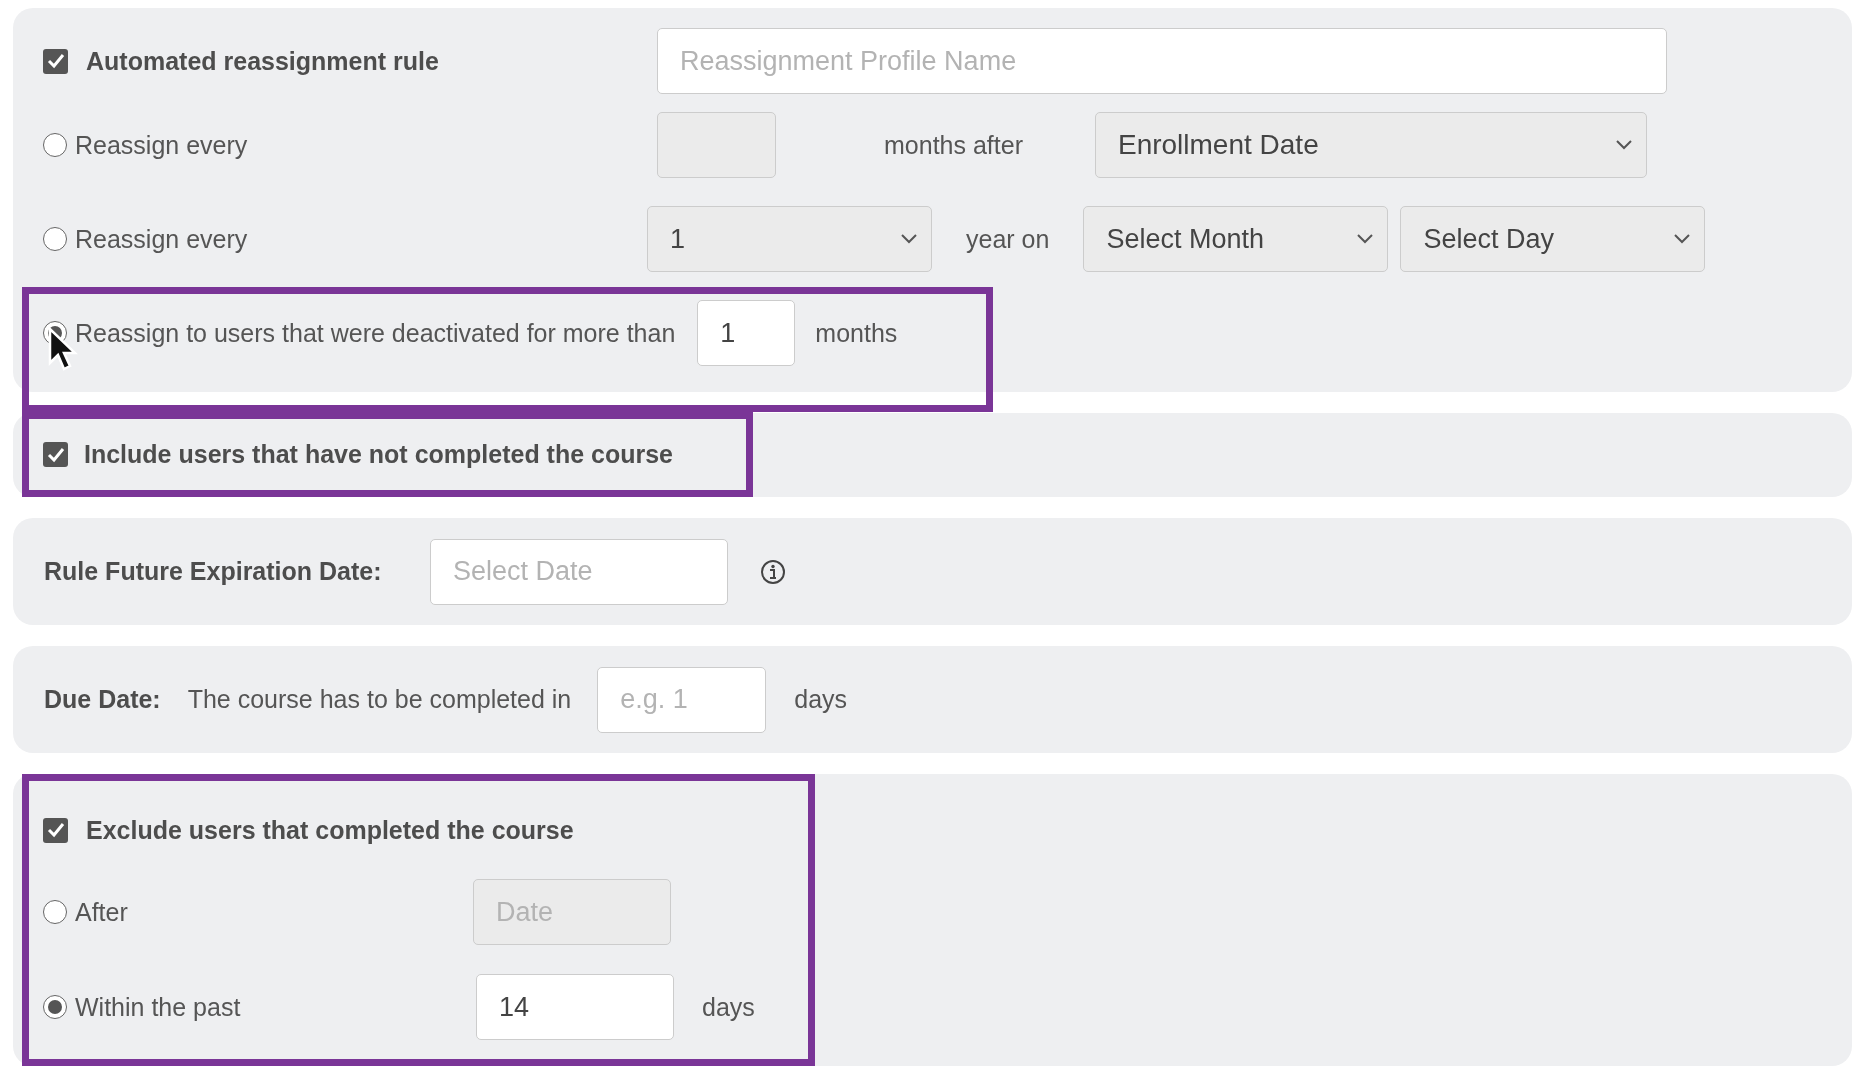 The image size is (1864, 1088). Describe the element at coordinates (856, 333) in the screenshot. I see `unit-label: months` at that location.